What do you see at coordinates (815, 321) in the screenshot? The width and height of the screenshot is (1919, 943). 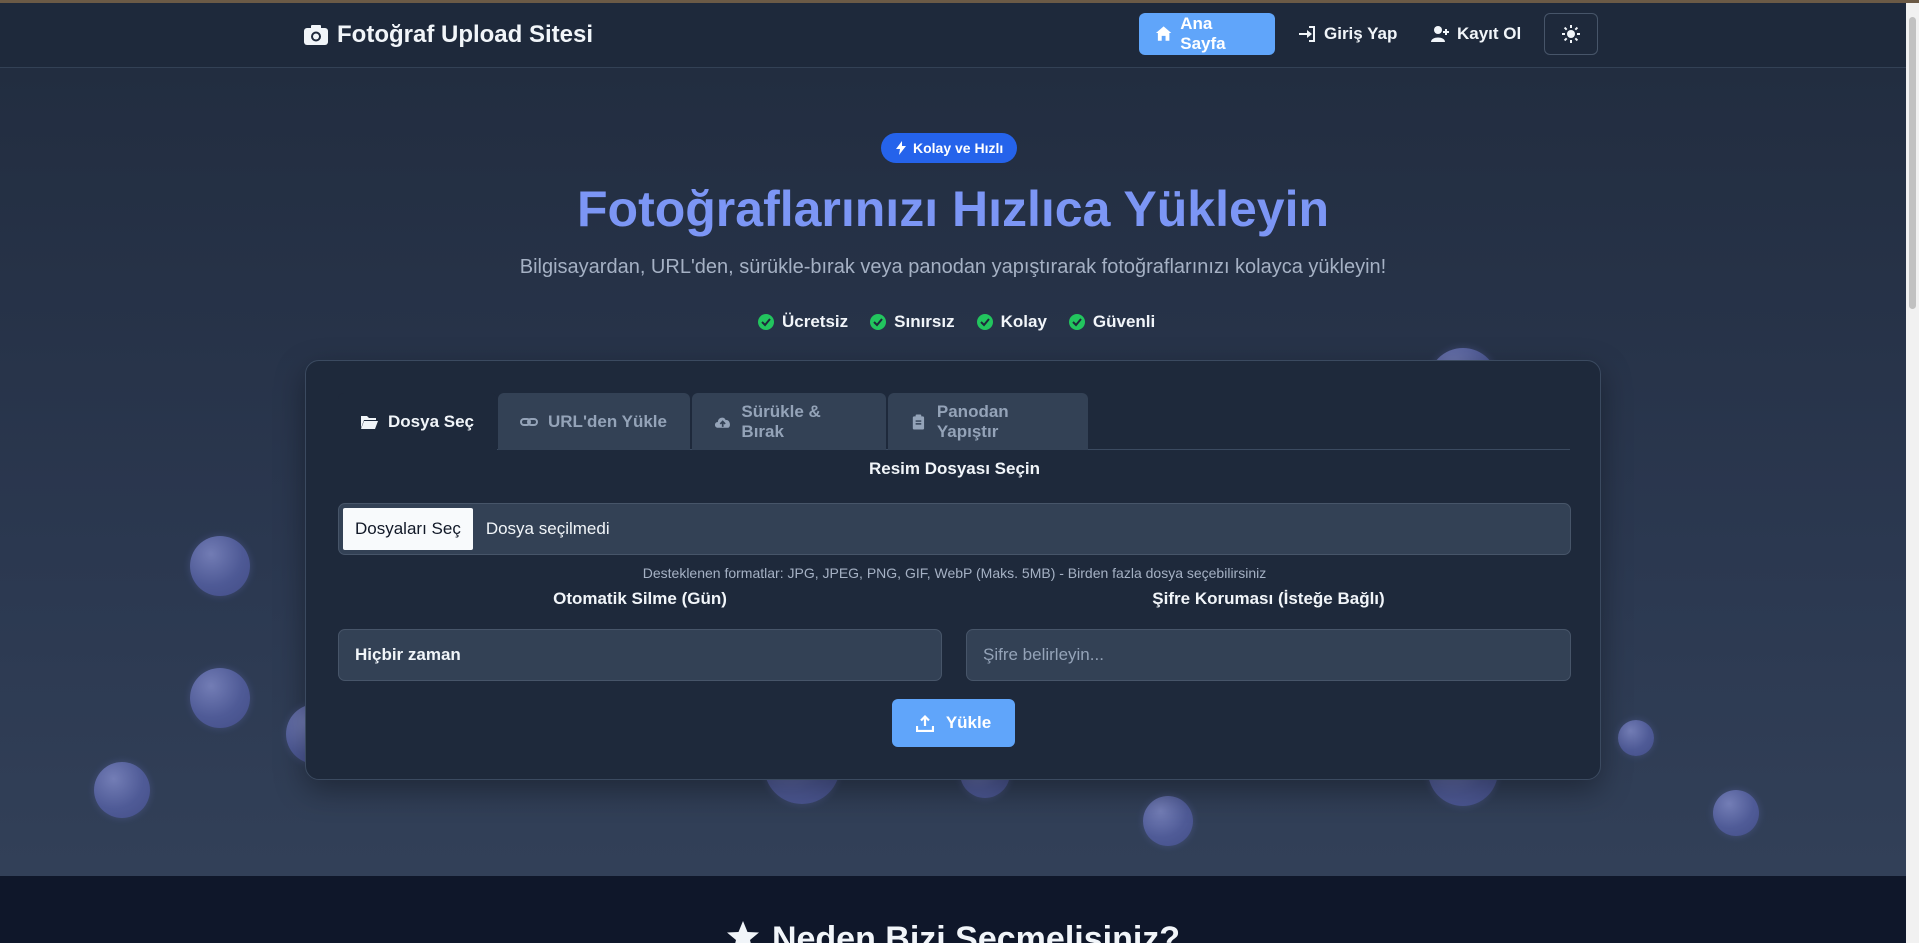 I see `feature-label: Ücretsiz` at bounding box center [815, 321].